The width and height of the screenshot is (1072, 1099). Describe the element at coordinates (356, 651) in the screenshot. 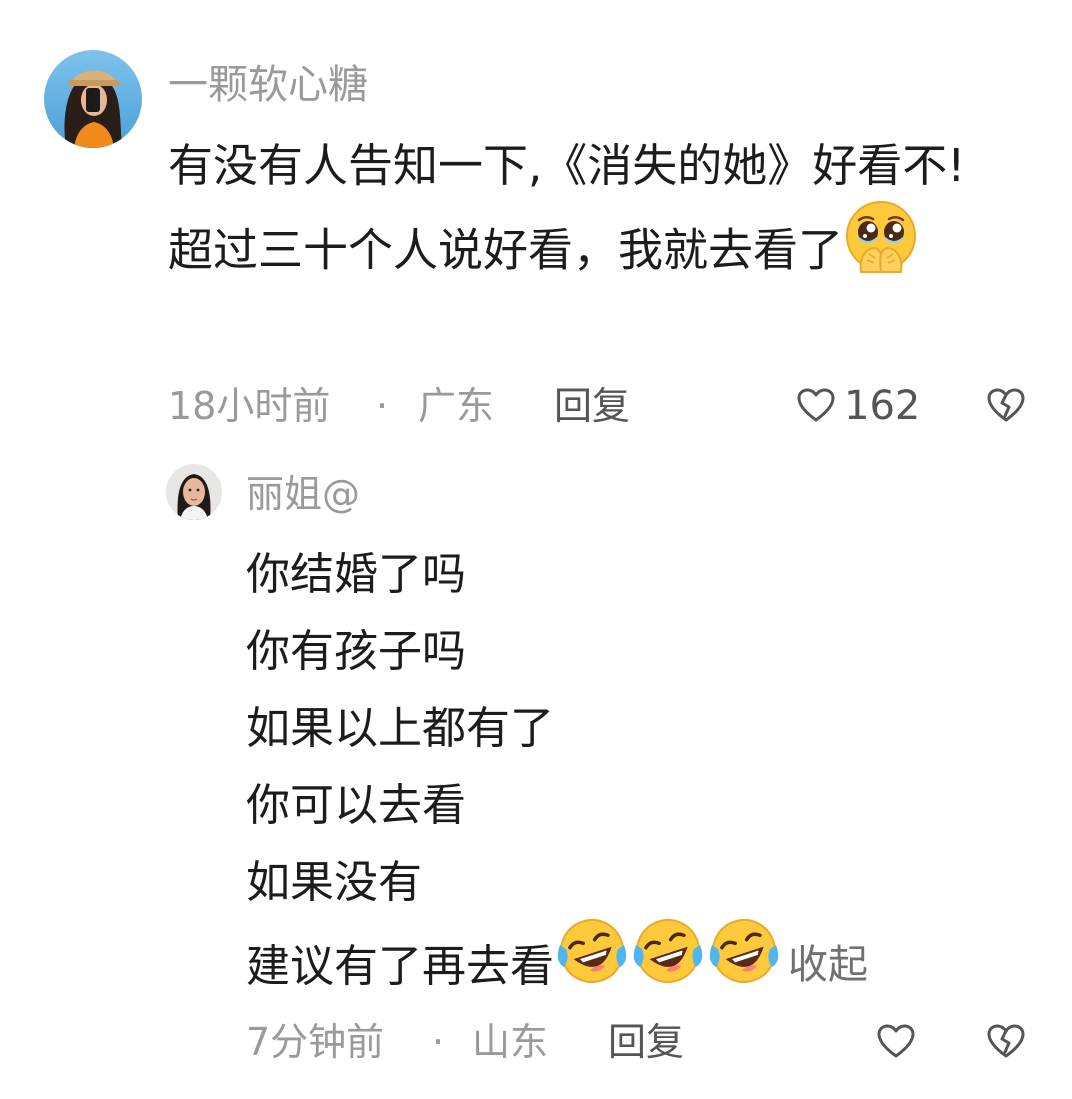

I see `reply-line: 你有孩子吗` at that location.